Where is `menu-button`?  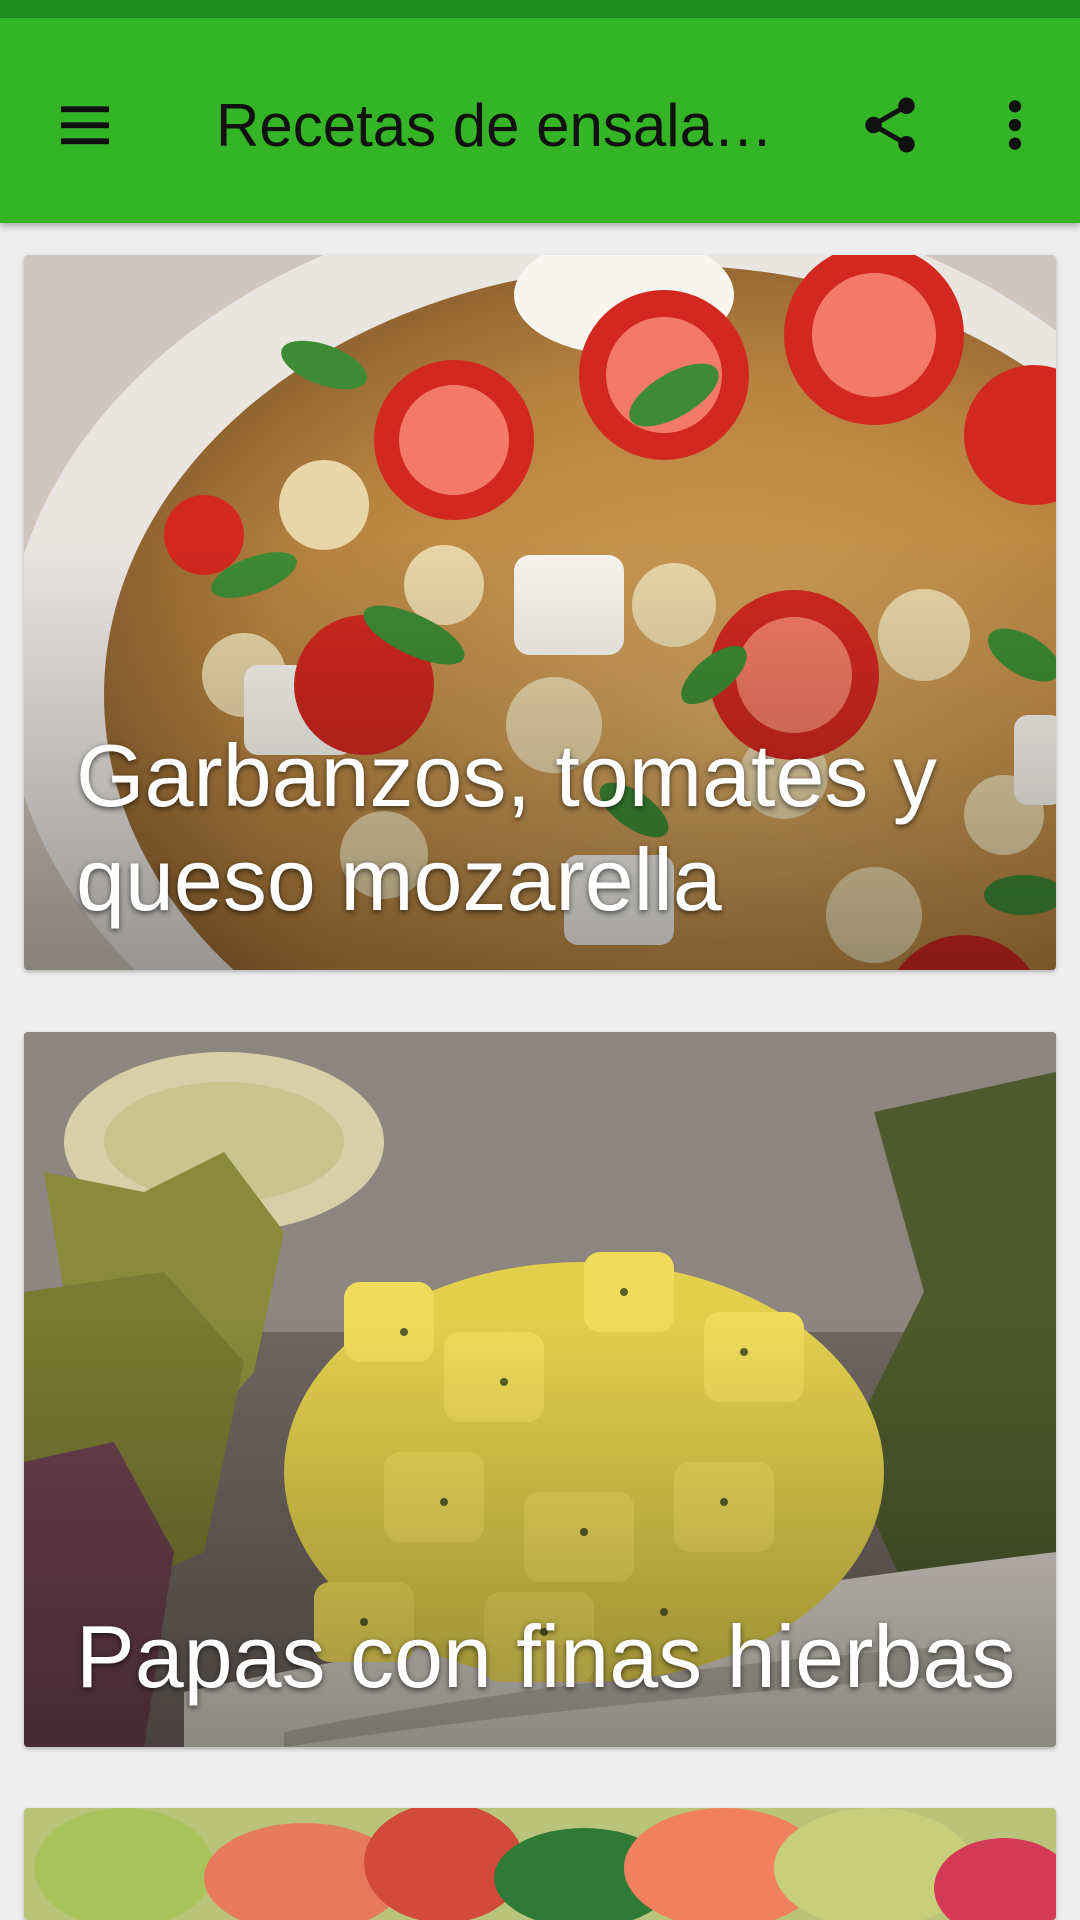
menu-button is located at coordinates (85, 125).